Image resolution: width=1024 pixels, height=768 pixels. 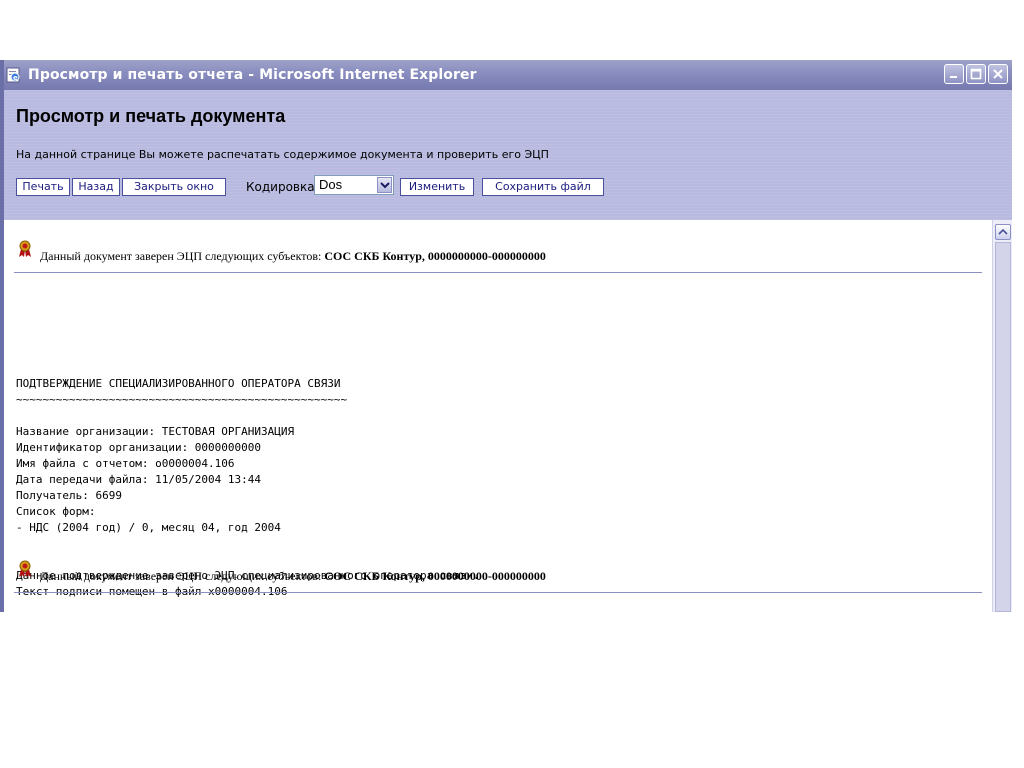 What do you see at coordinates (139, 447) in the screenshot?
I see `field-organization-id: Идентификатор организации: 0000000000` at bounding box center [139, 447].